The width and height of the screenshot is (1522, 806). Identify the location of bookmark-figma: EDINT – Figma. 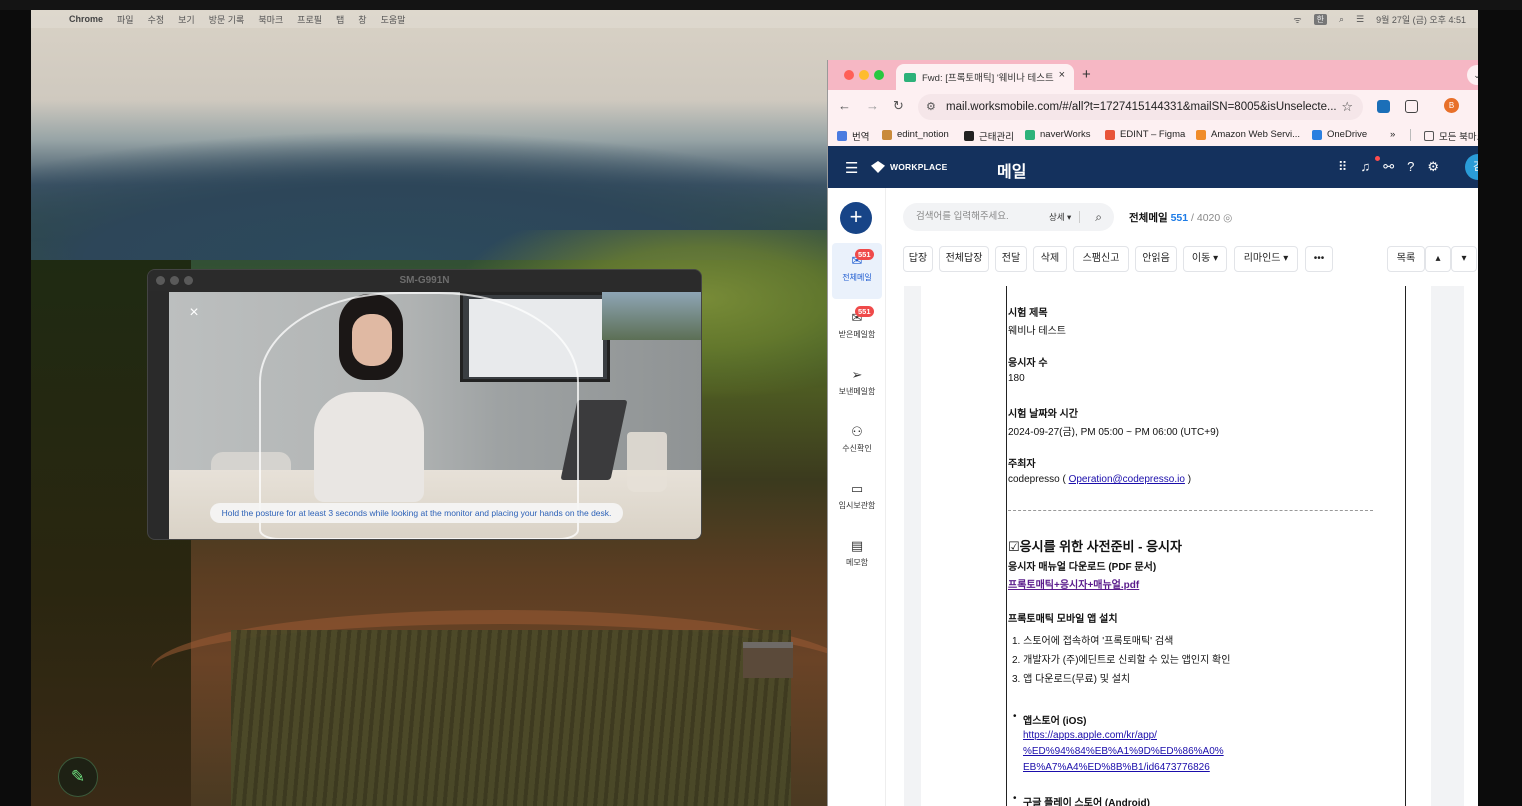
(1145, 134).